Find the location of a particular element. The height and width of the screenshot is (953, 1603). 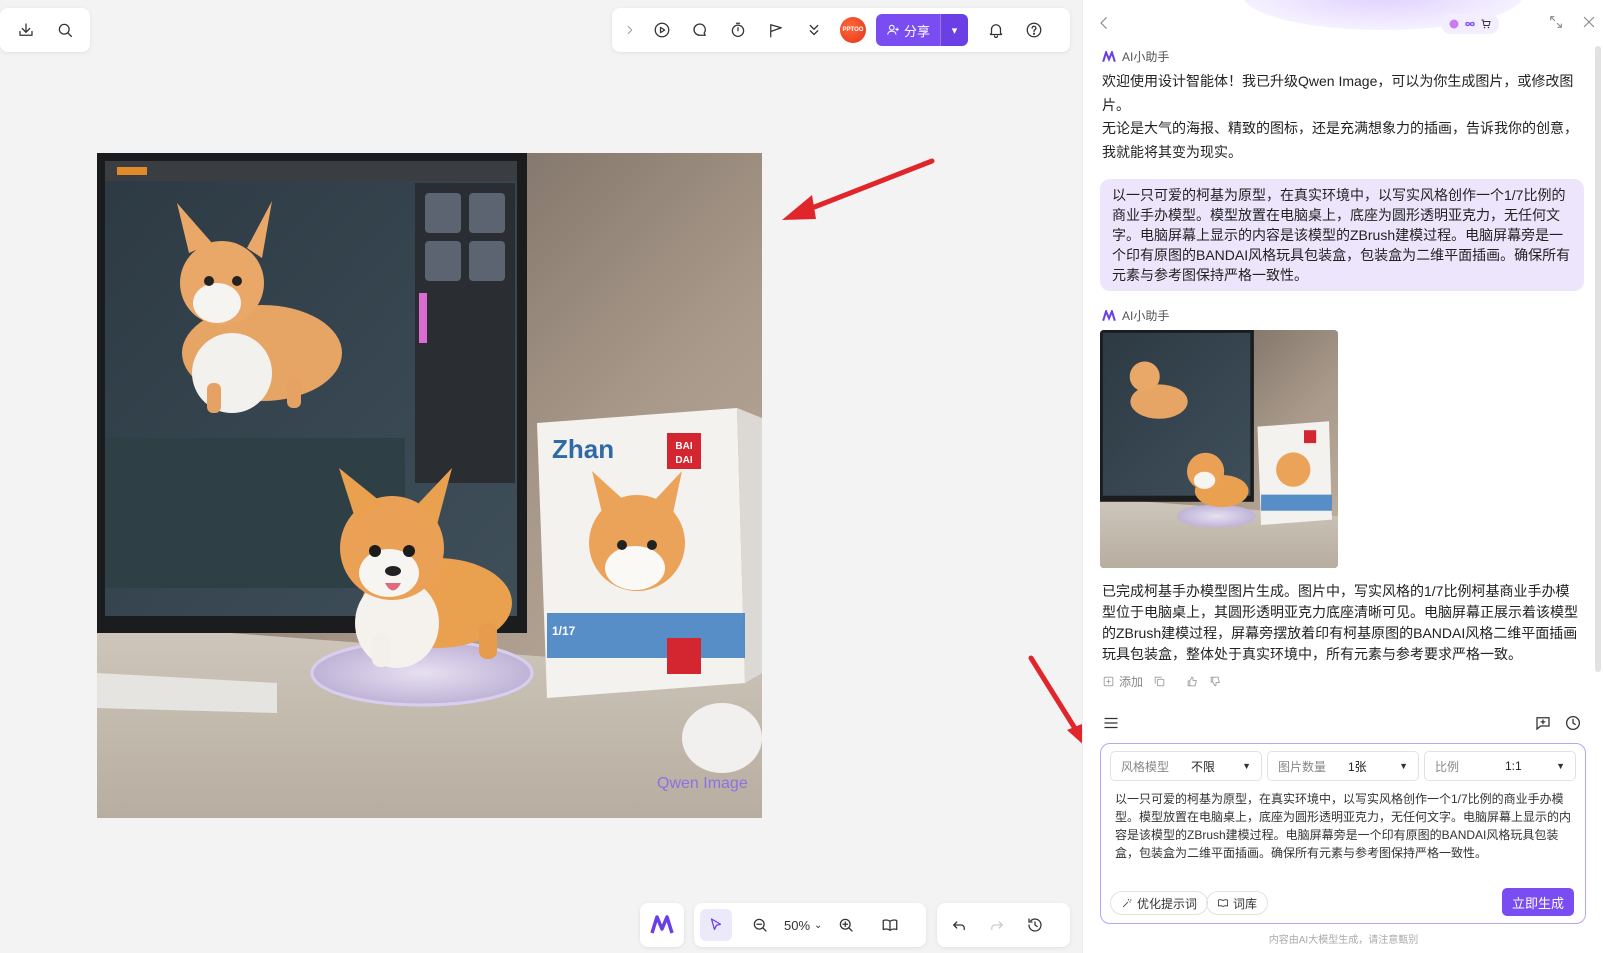

infinity-icon is located at coordinates (1470, 24).